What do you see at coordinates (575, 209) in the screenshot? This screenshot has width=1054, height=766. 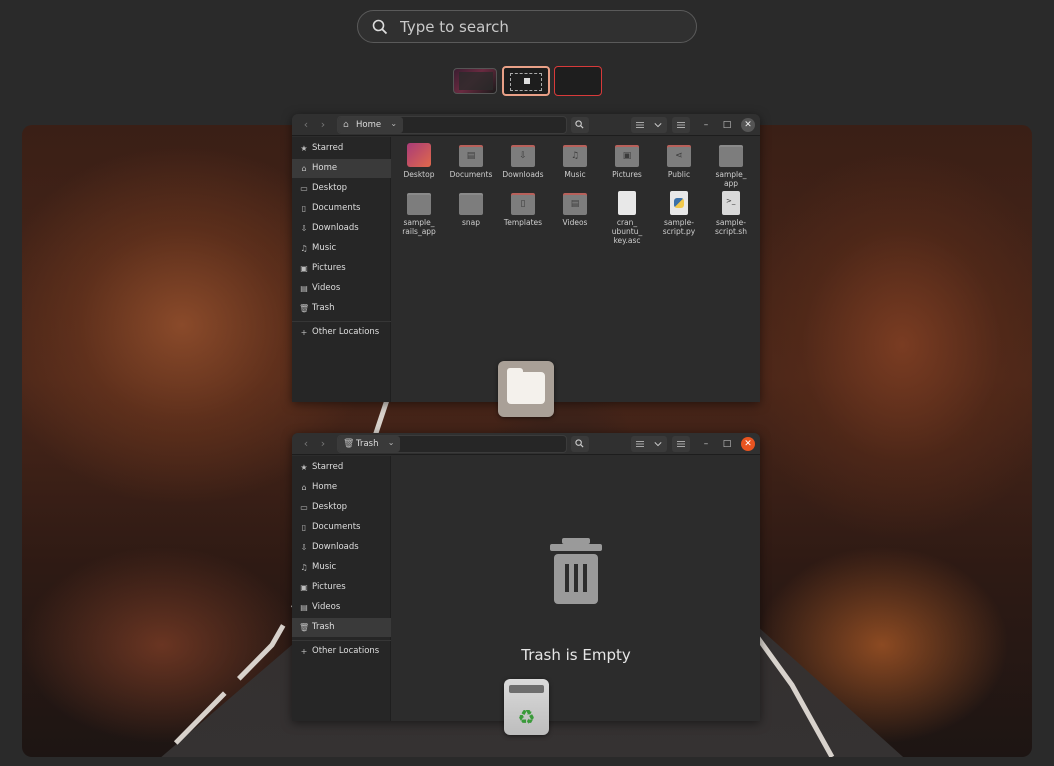 I see `file-item-videos: ▤ Videos` at bounding box center [575, 209].